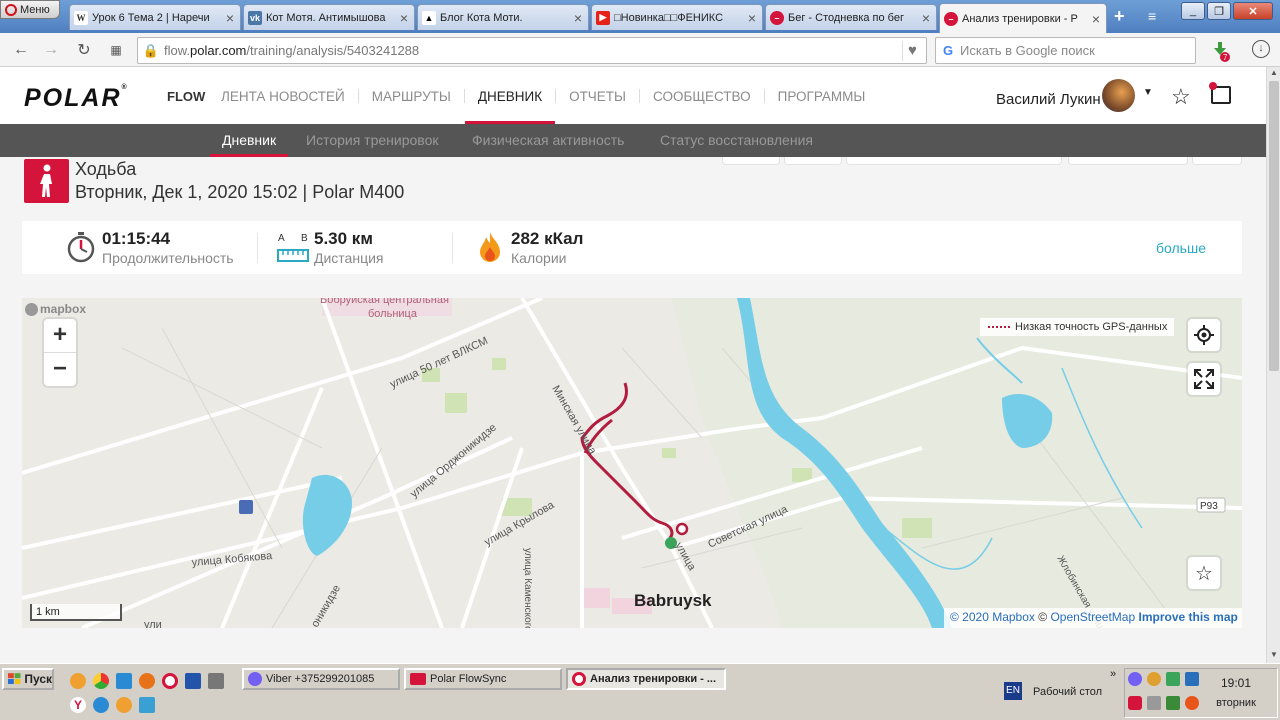 The image size is (1280, 720). Describe the element at coordinates (1219, 11) in the screenshot. I see `maximize-icon: ❐` at that location.